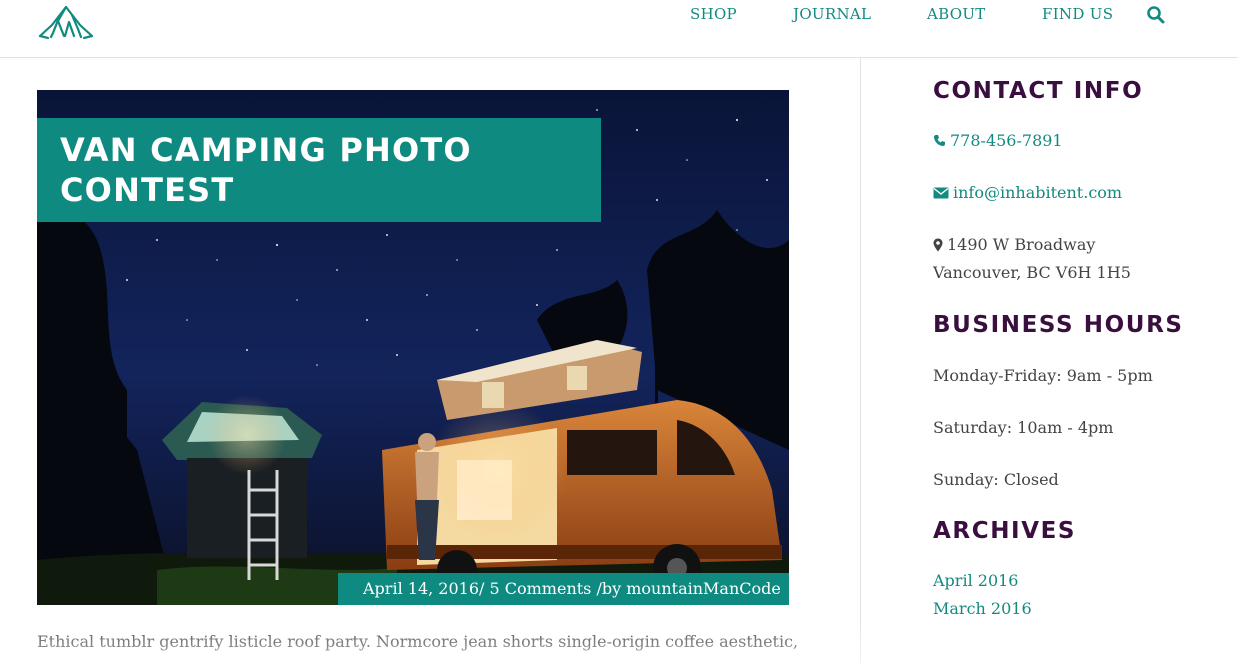 This screenshot has height=663, width=1238. I want to click on post-title-banner: VAN CAMPING PHOTO CONTEST, so click(319, 170).